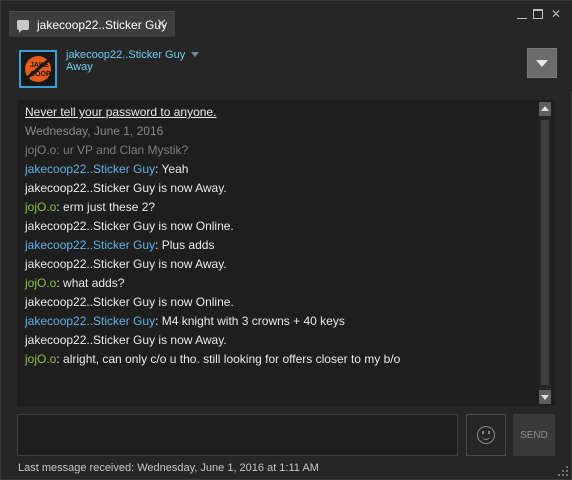 This screenshot has width=572, height=480. What do you see at coordinates (556, 14) in the screenshot?
I see `close-icon: ✕` at bounding box center [556, 14].